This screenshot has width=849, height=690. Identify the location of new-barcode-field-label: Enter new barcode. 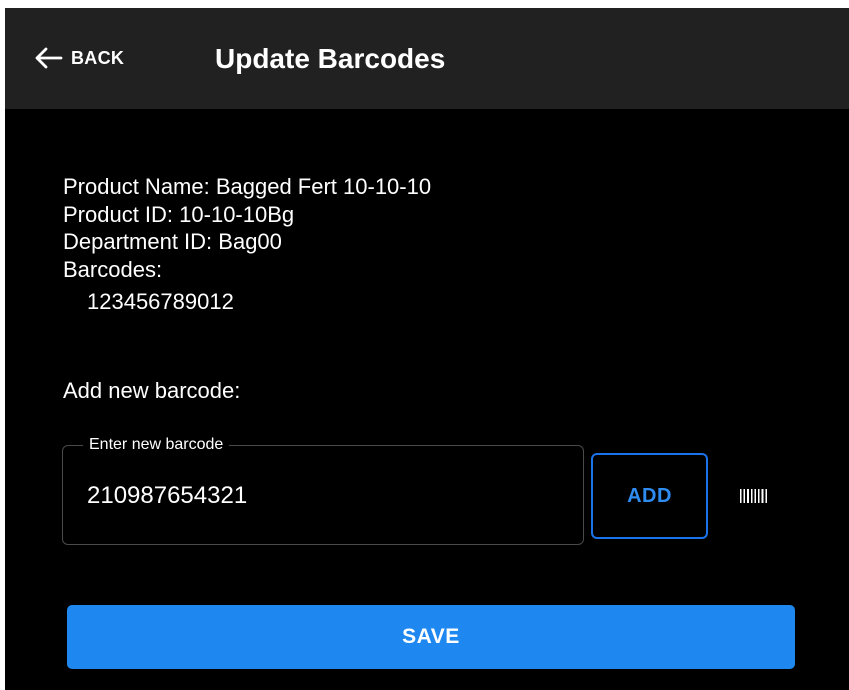
(156, 445).